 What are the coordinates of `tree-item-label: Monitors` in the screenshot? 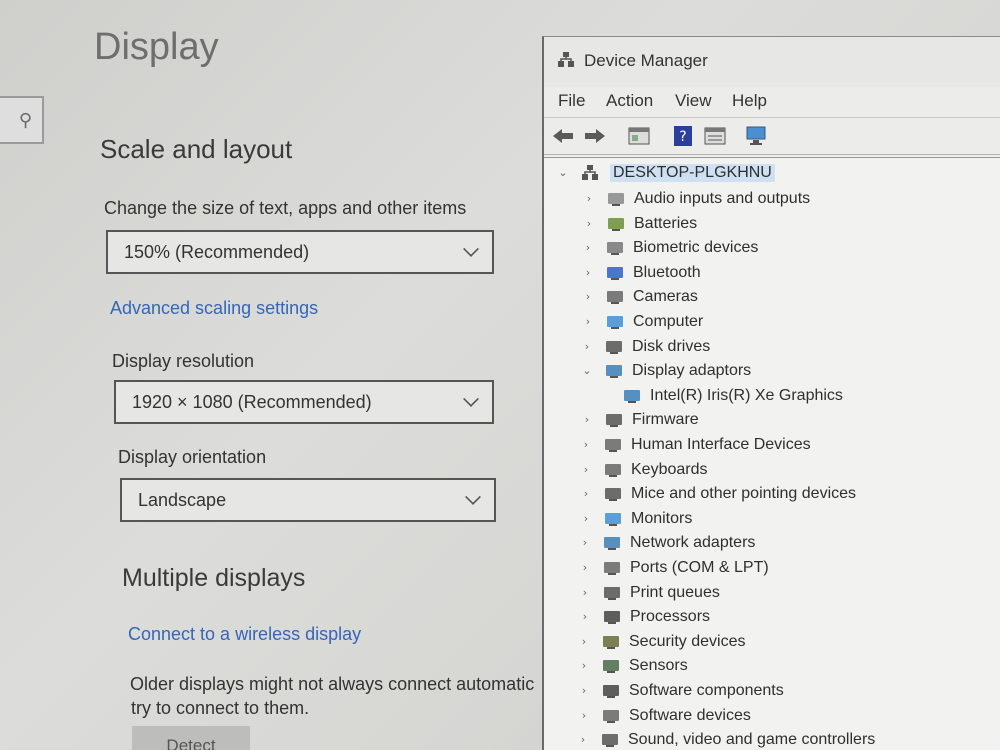 It's located at (662, 518).